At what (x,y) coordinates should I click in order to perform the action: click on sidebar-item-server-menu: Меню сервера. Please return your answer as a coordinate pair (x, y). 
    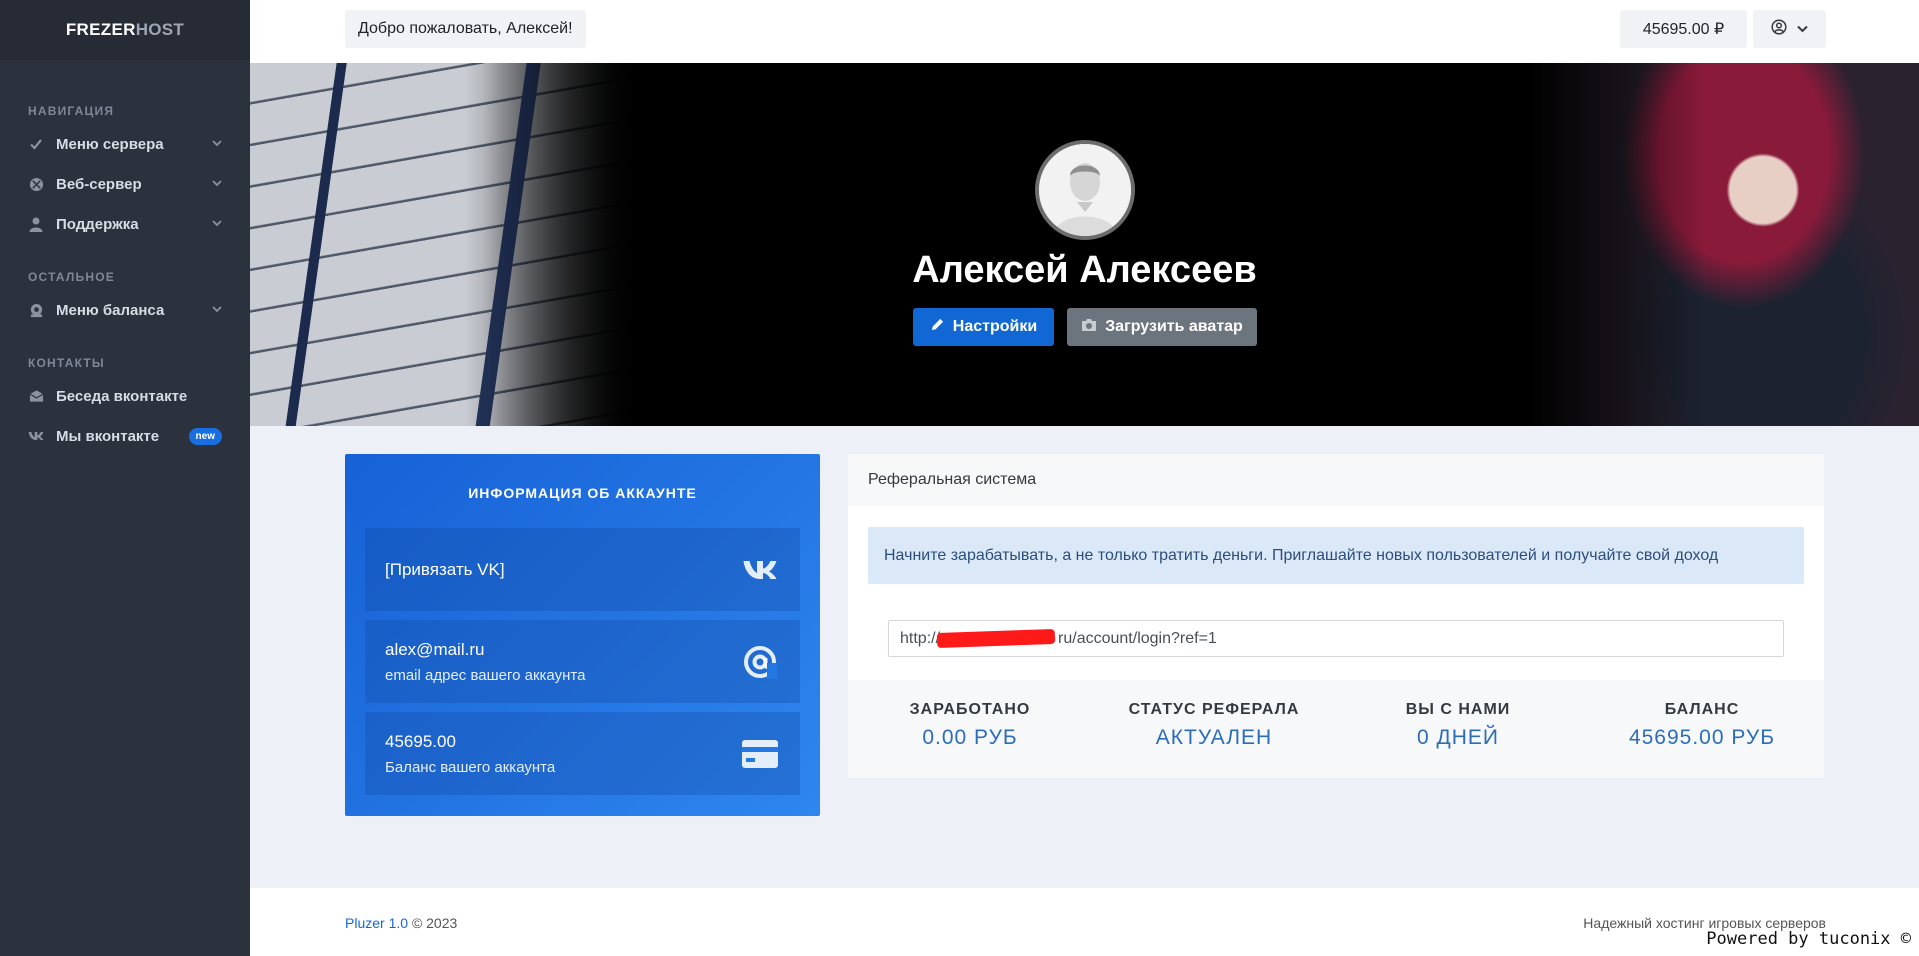
    Looking at the image, I should click on (125, 144).